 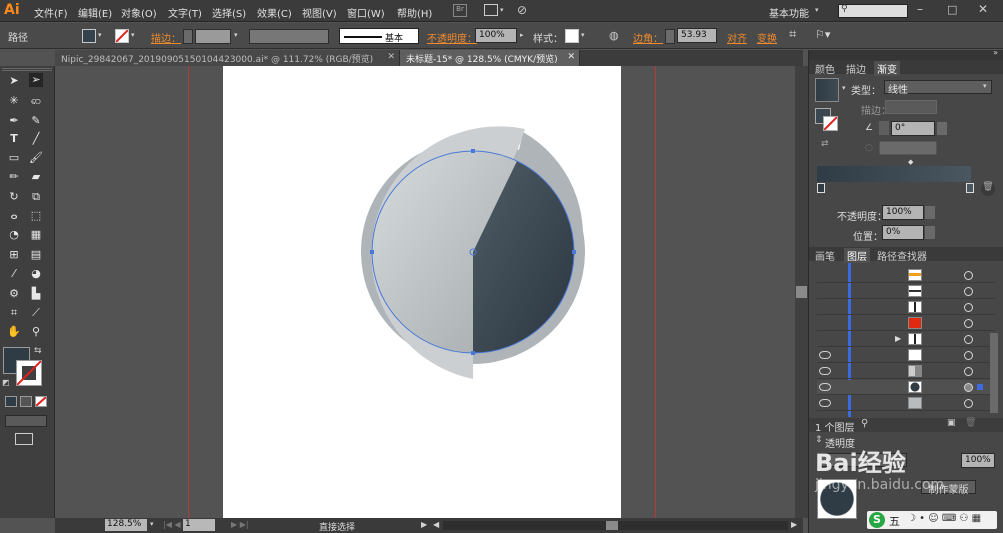 What do you see at coordinates (38, 351) in the screenshot?
I see `swap-colors-icon: ⇆` at bounding box center [38, 351].